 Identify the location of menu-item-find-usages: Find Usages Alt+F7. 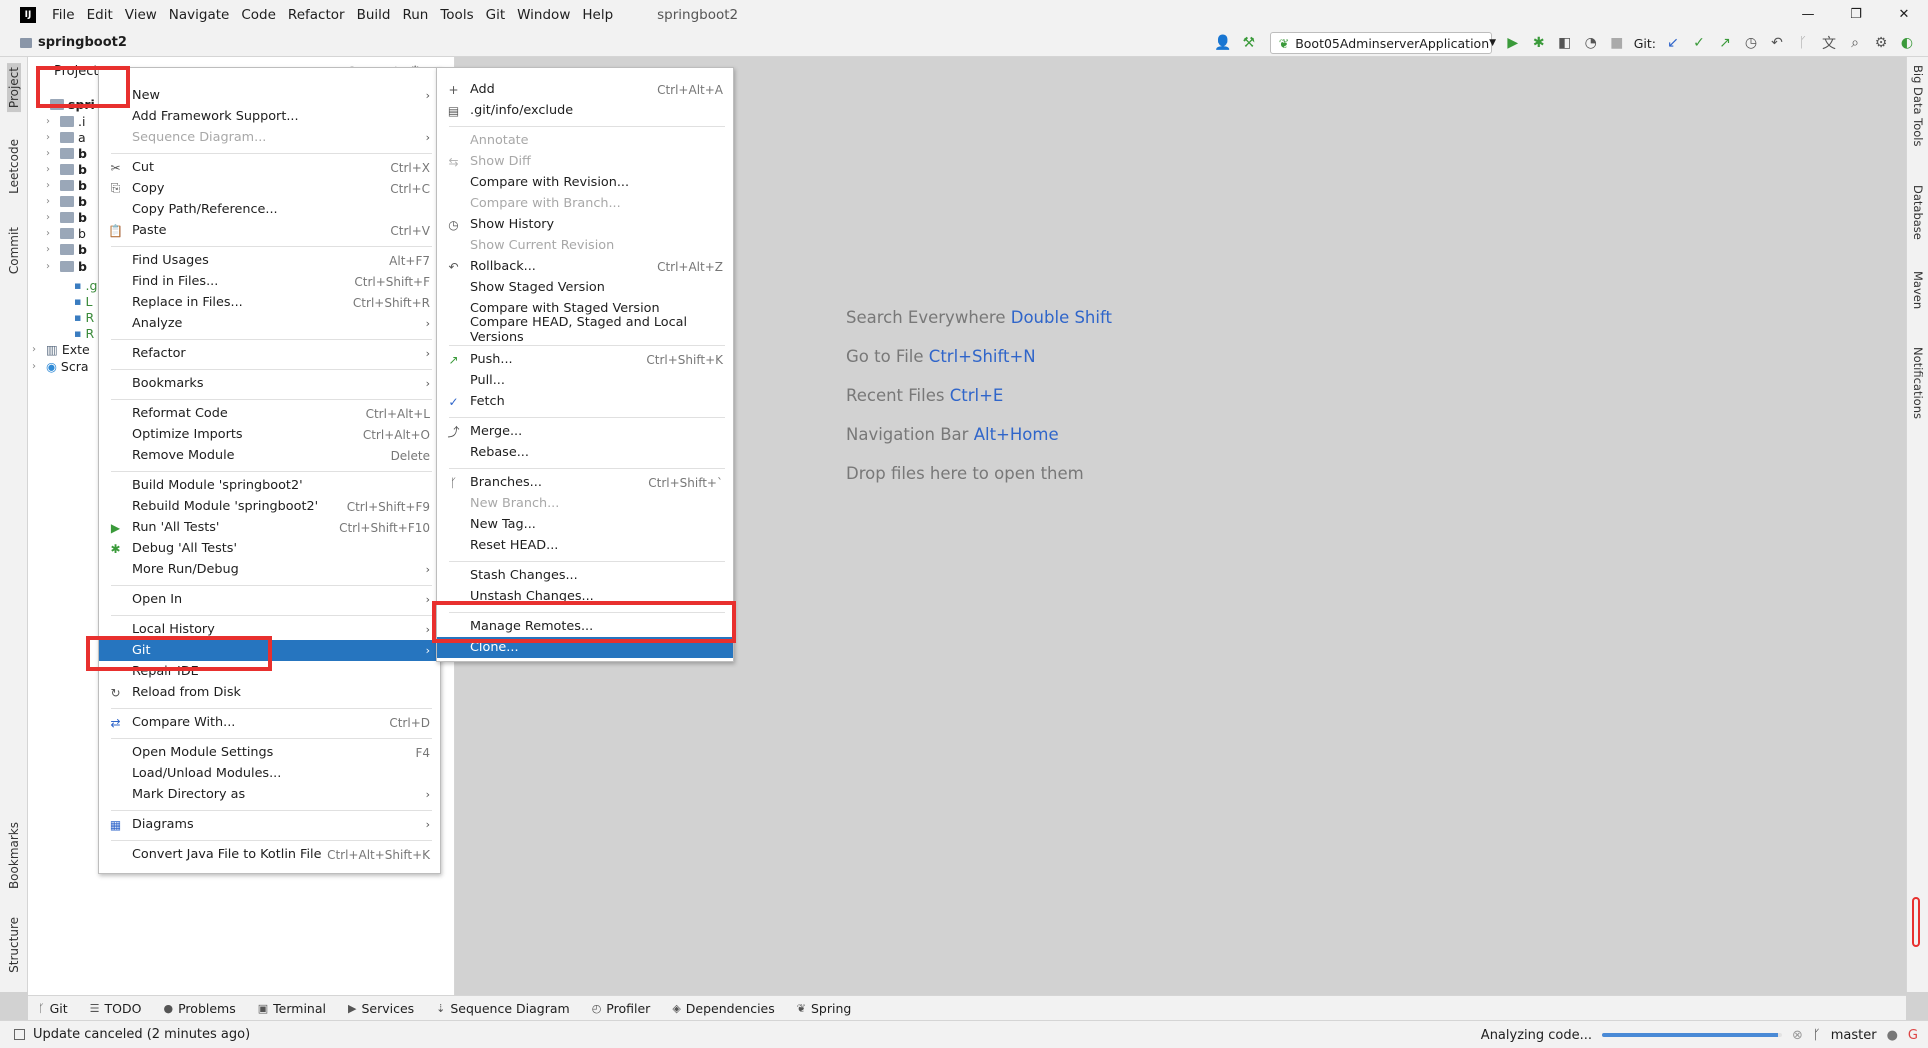
(269, 260).